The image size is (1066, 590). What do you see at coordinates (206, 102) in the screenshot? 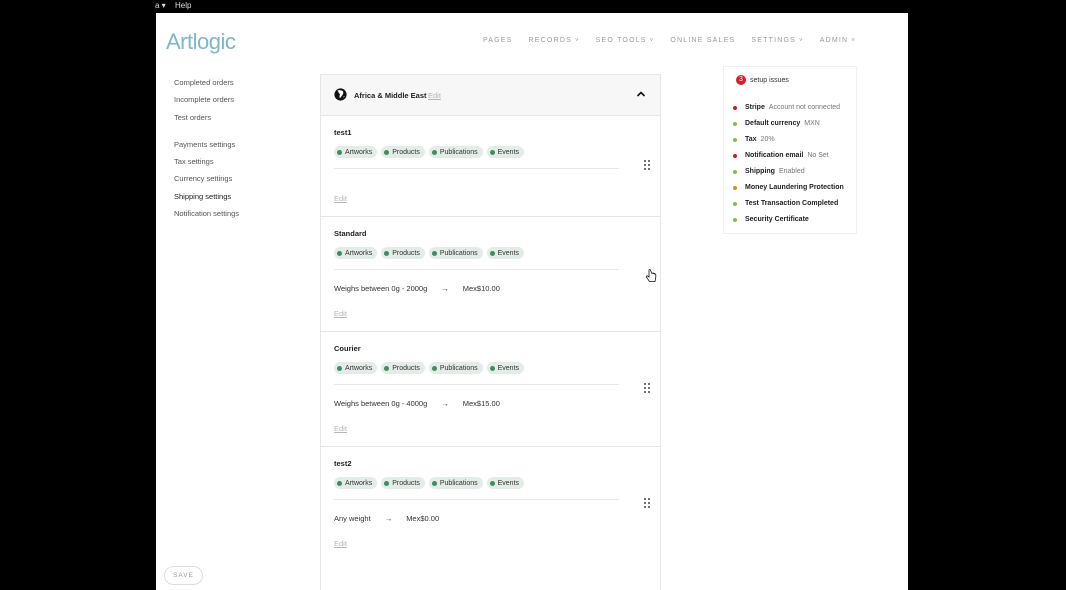
I see `sidebar-item-incomplete-orders: Incomplete orders` at bounding box center [206, 102].